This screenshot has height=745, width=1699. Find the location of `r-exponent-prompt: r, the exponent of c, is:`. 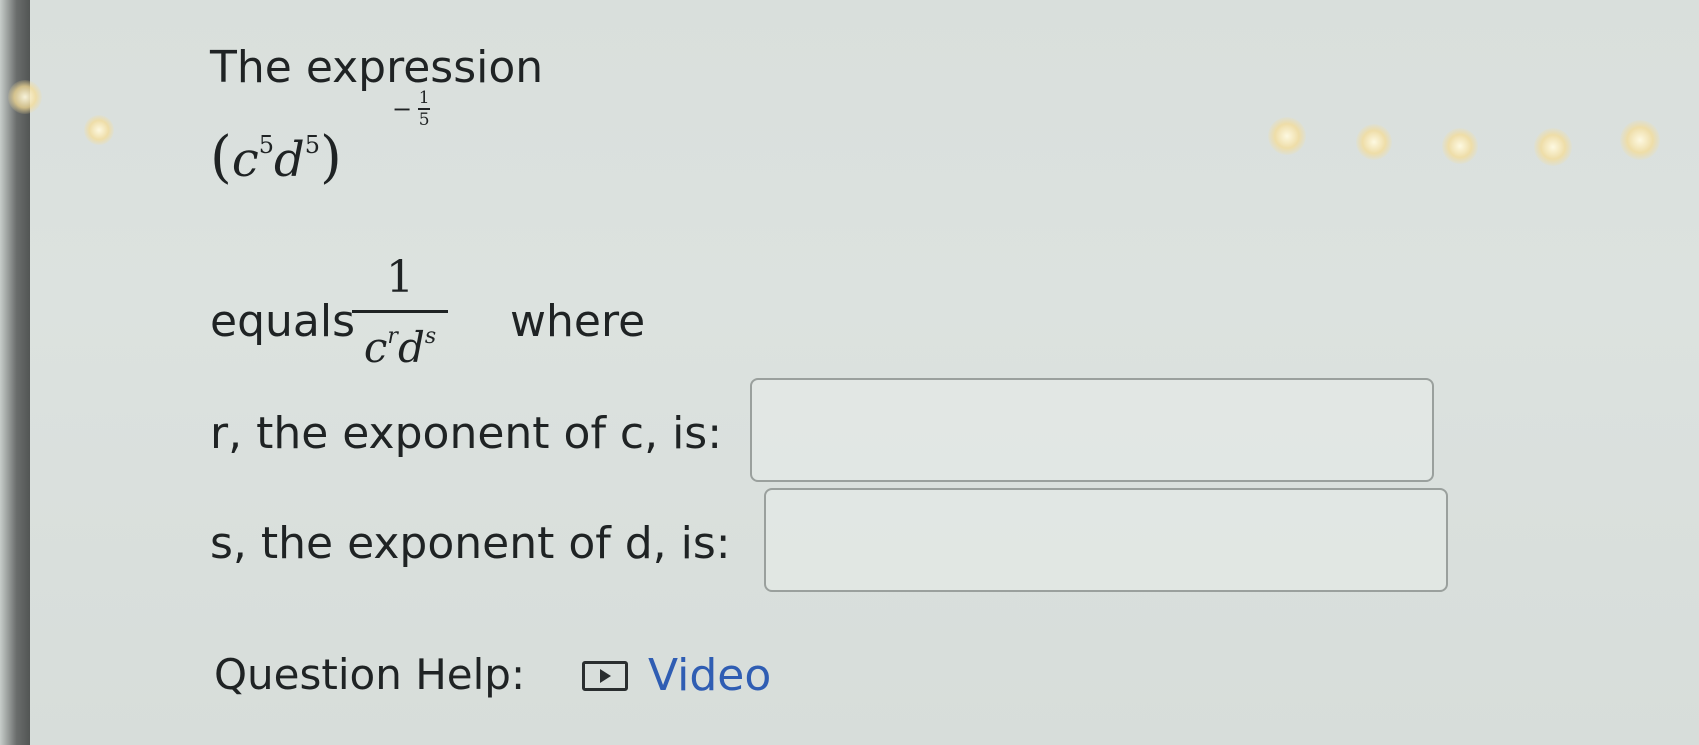

r-exponent-prompt: r, the exponent of c, is: is located at coordinates (466, 433).